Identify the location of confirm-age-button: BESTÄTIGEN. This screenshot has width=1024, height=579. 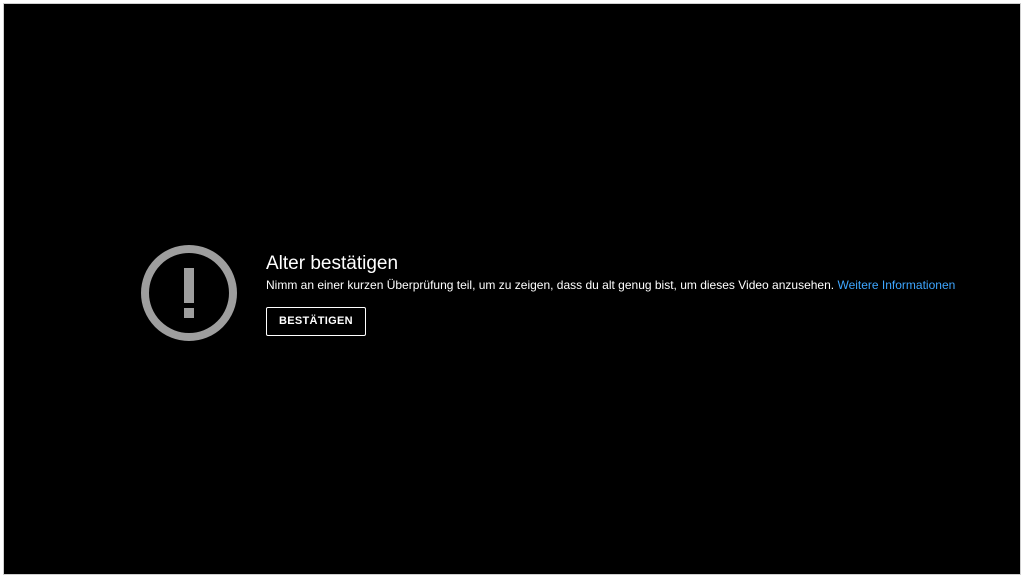
(316, 321).